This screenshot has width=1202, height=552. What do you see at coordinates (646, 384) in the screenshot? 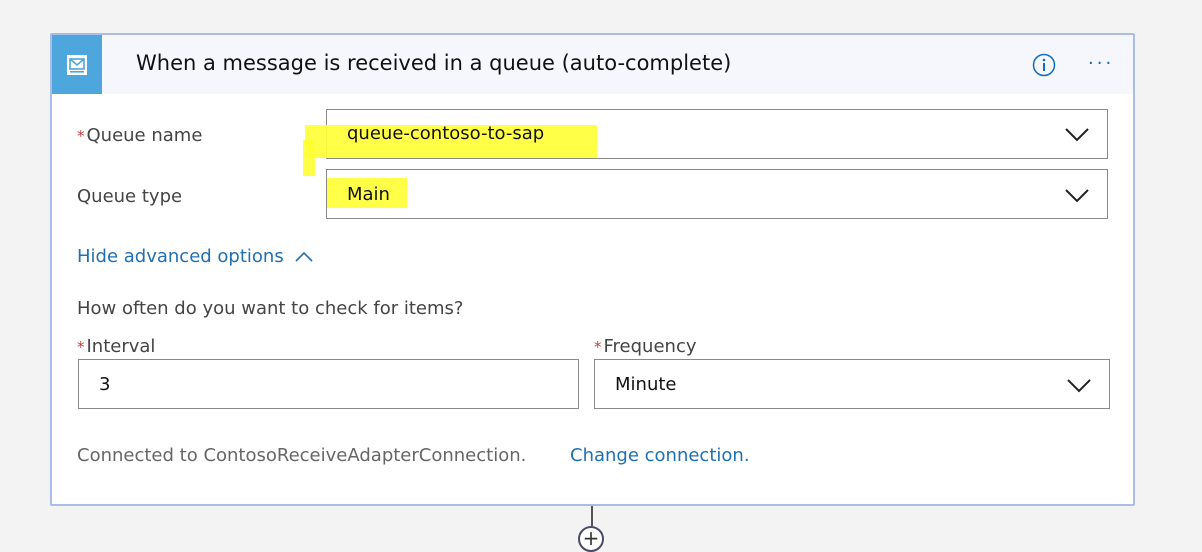
I see `frequency-value: Minute` at bounding box center [646, 384].